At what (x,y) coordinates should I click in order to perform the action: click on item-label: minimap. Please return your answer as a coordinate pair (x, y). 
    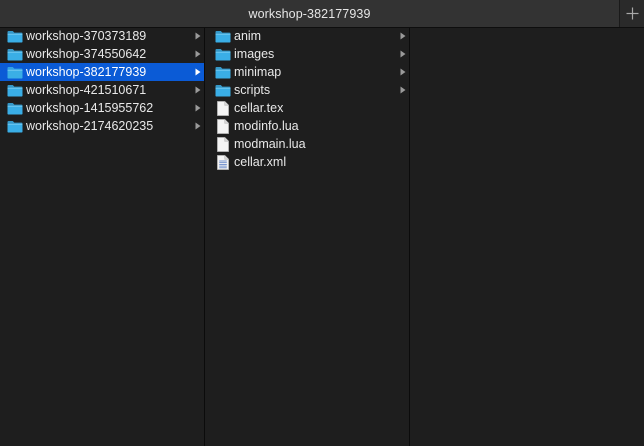
    Looking at the image, I should click on (258, 72).